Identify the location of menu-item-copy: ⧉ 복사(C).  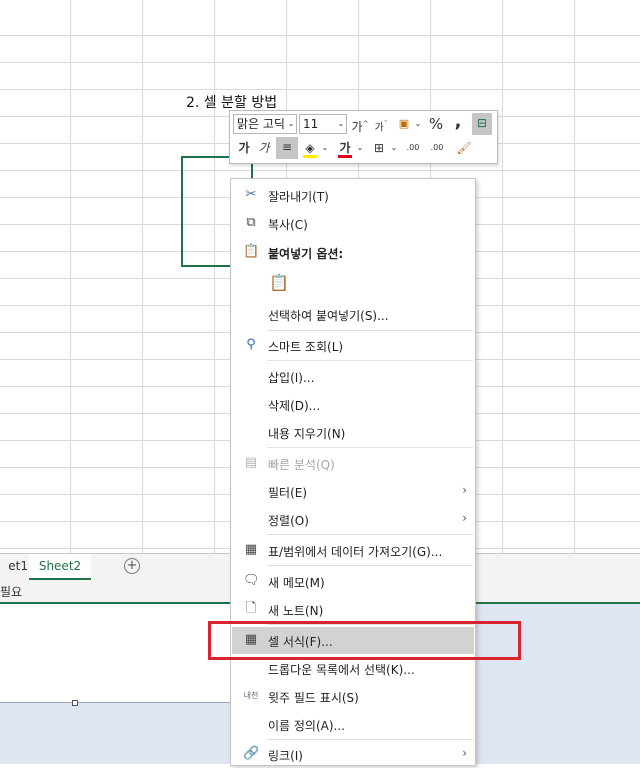
(353, 223).